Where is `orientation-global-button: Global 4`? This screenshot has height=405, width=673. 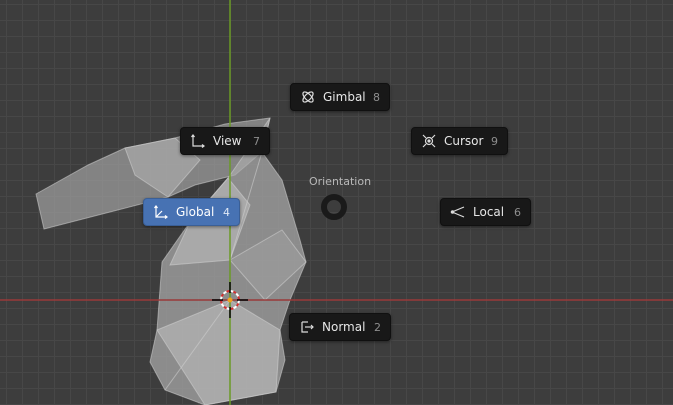
orientation-global-button: Global 4 is located at coordinates (191, 212).